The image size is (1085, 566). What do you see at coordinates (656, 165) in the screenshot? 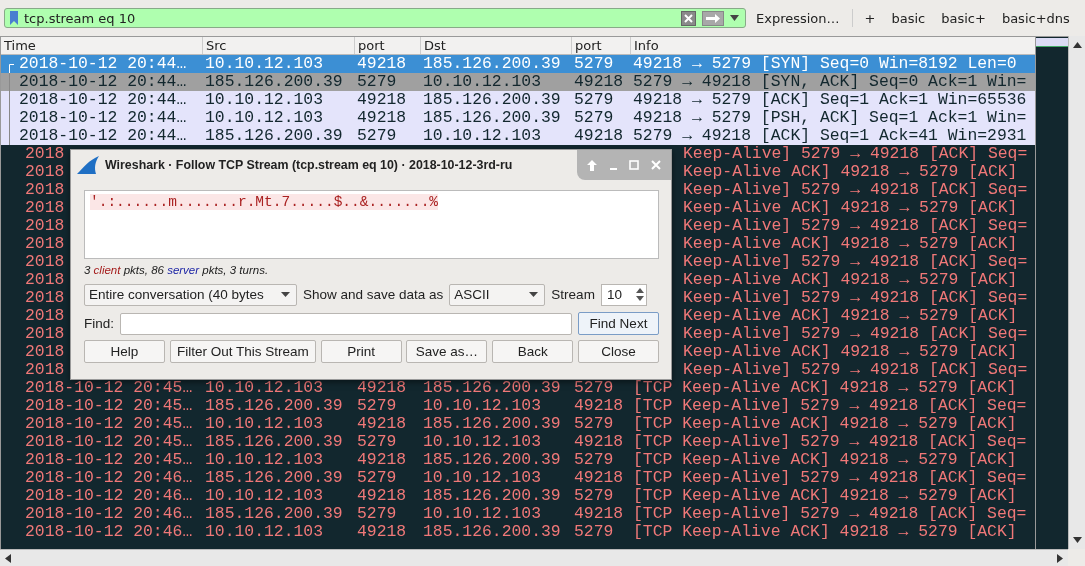
I see `close-icon` at bounding box center [656, 165].